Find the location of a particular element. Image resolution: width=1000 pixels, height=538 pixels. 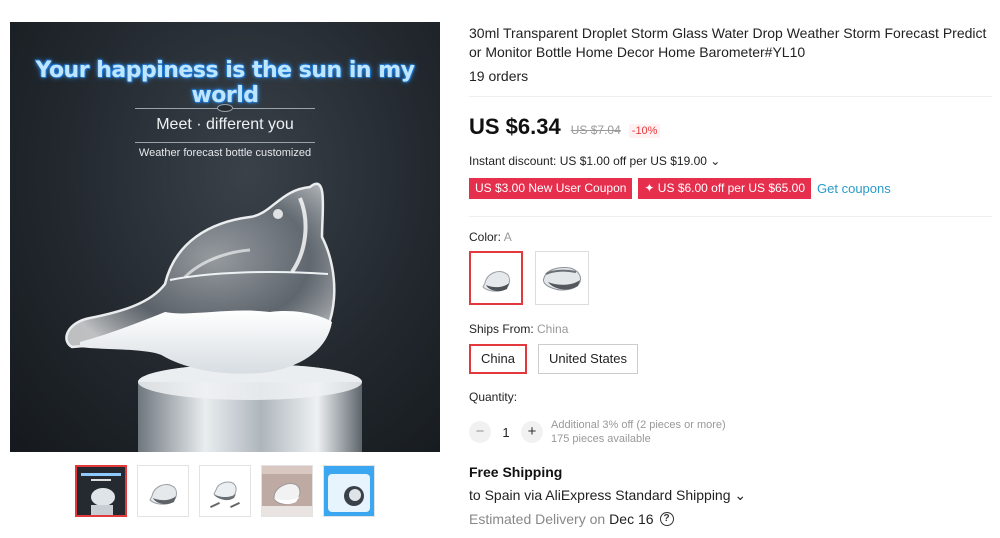

thumbnail-5-image is located at coordinates (349, 491).